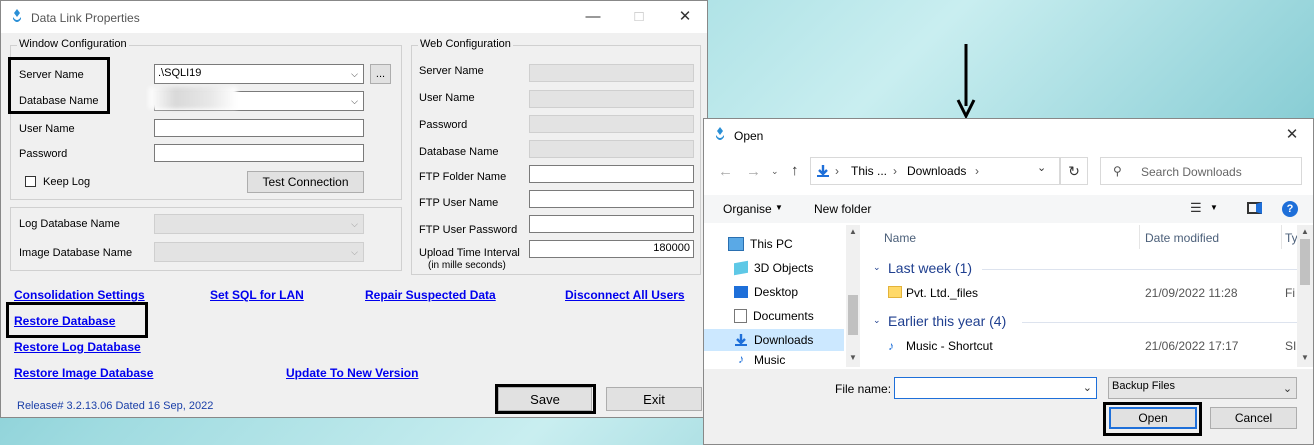 This screenshot has width=1314, height=445. Describe the element at coordinates (1291, 238) in the screenshot. I see `column-header-type: Ty` at that location.